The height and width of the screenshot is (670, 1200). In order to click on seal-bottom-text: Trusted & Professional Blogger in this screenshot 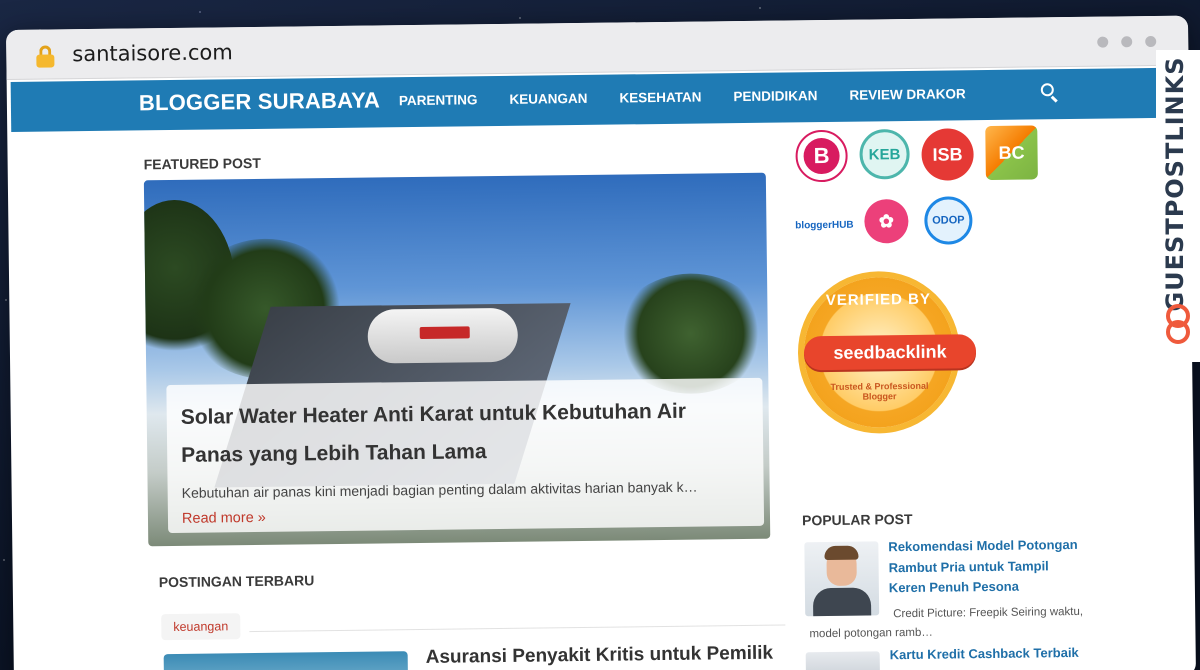, I will do `click(879, 391)`.